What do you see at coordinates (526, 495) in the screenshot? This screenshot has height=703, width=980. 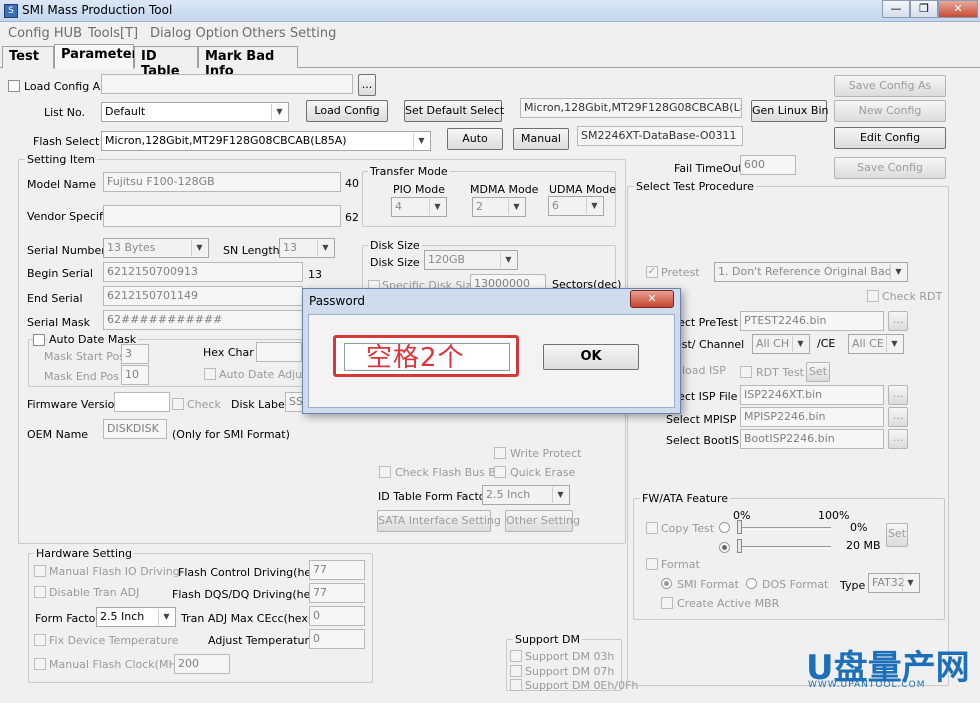 I see `id-table-form-factor-select: 2.5 Inch ▼` at bounding box center [526, 495].